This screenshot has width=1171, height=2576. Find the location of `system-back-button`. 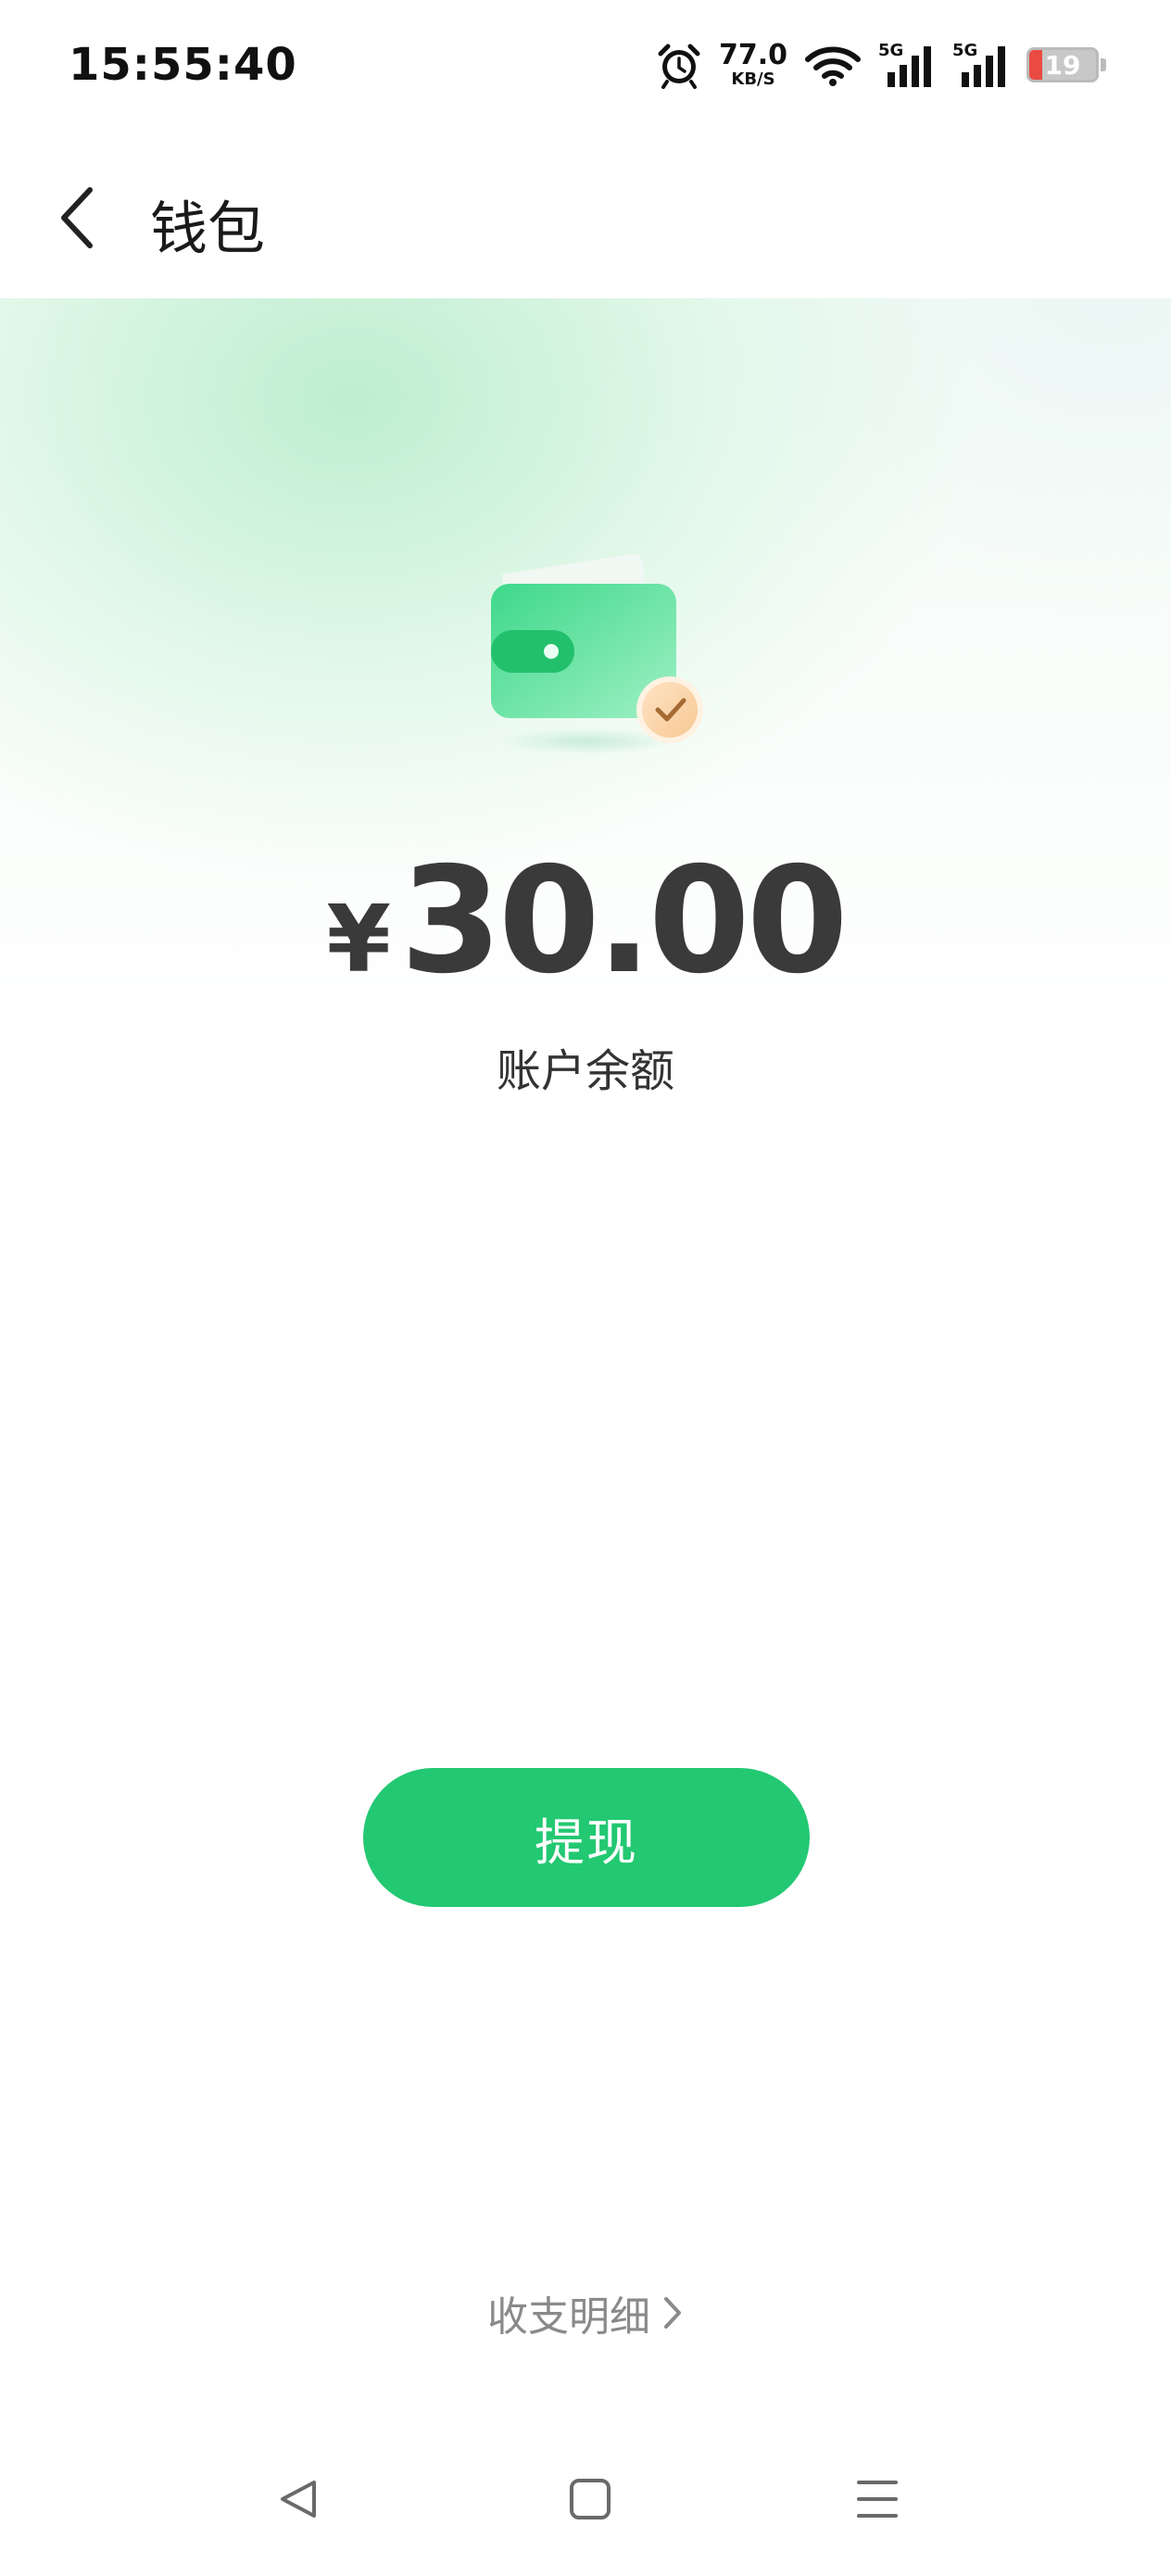

system-back-button is located at coordinates (300, 2499).